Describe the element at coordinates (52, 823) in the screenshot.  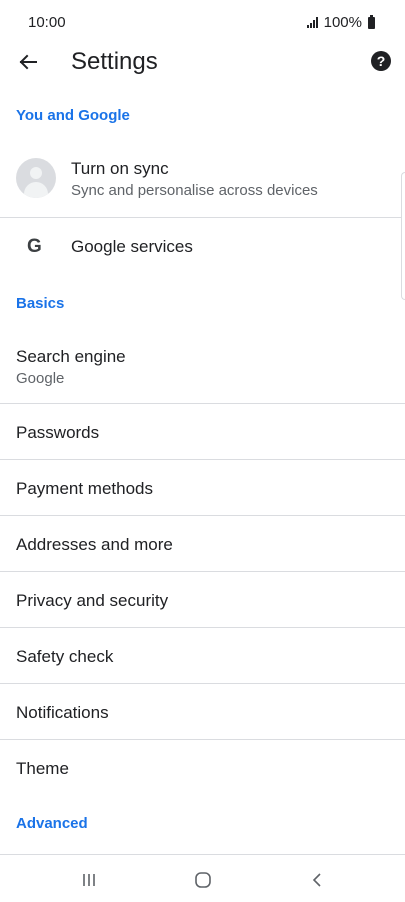
I see `section-header-advanced: Advanced` at that location.